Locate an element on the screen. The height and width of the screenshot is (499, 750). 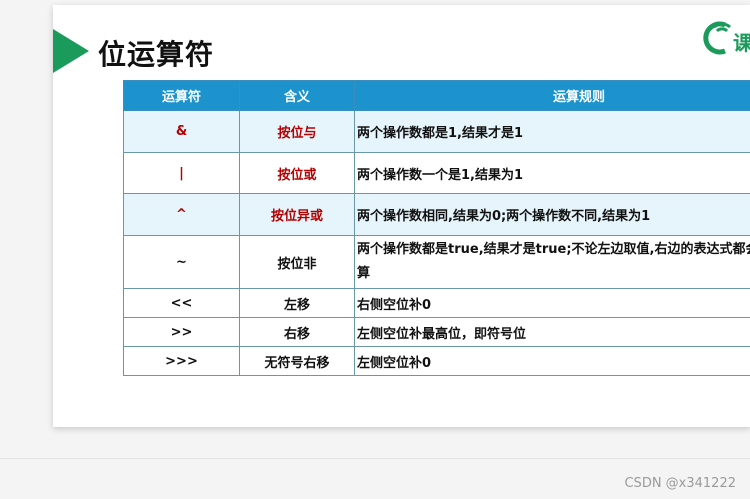
header-meaning: 含义 is located at coordinates (297, 95).